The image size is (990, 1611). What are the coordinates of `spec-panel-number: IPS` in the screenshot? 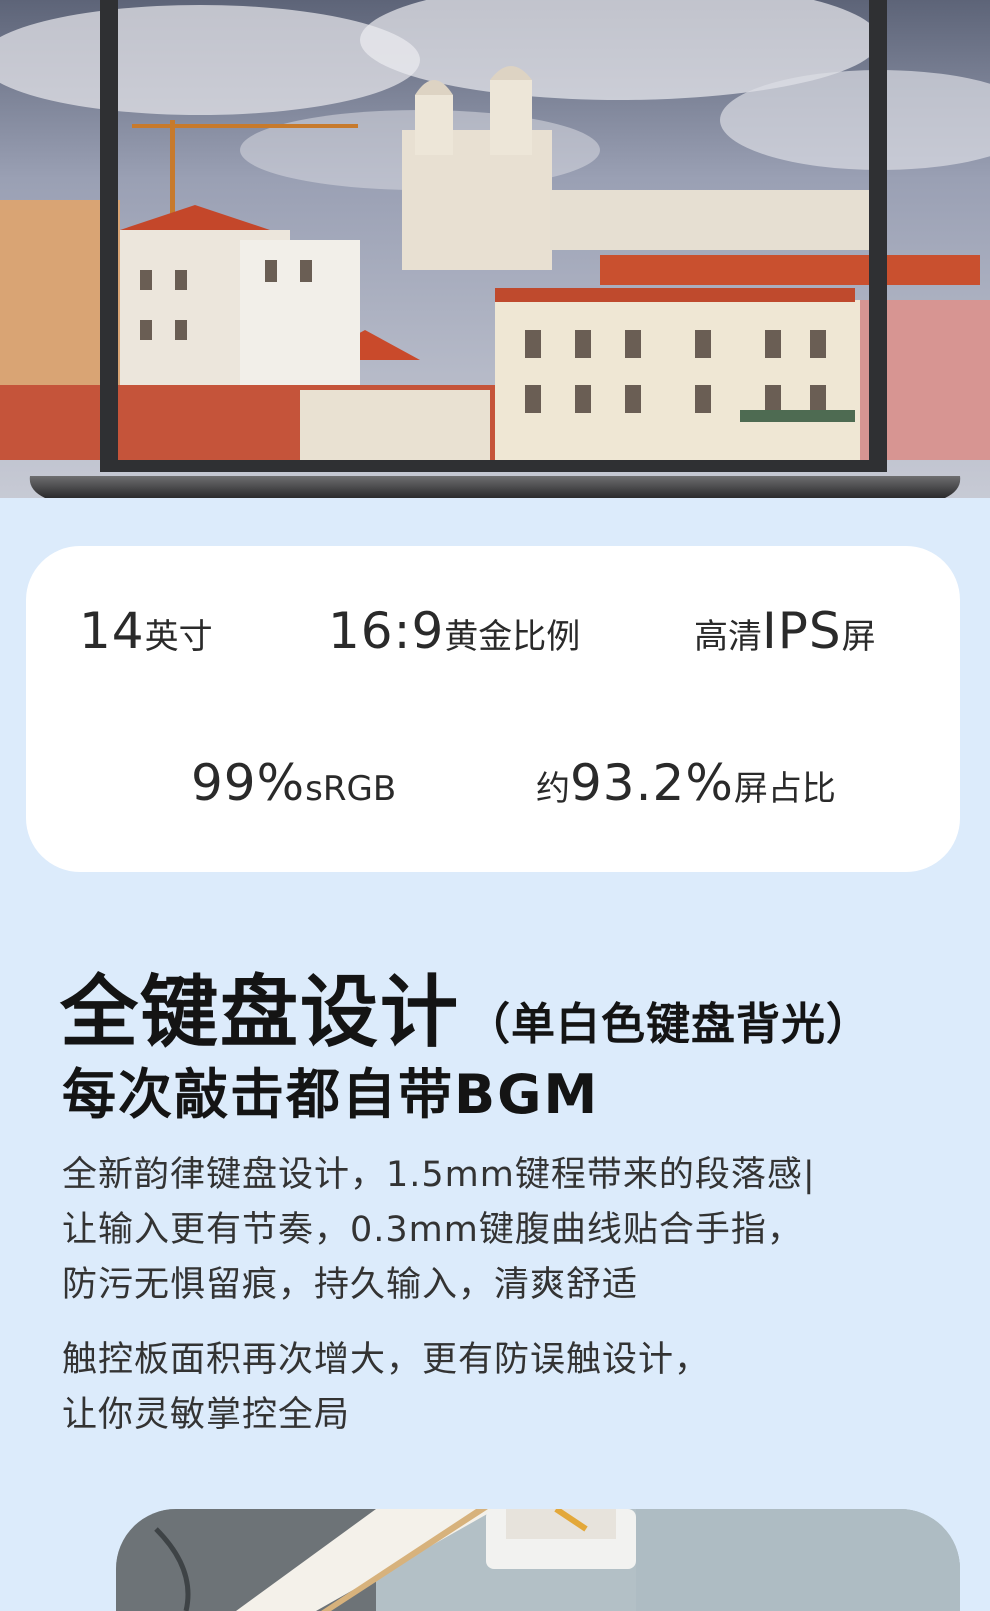 It's located at (802, 631).